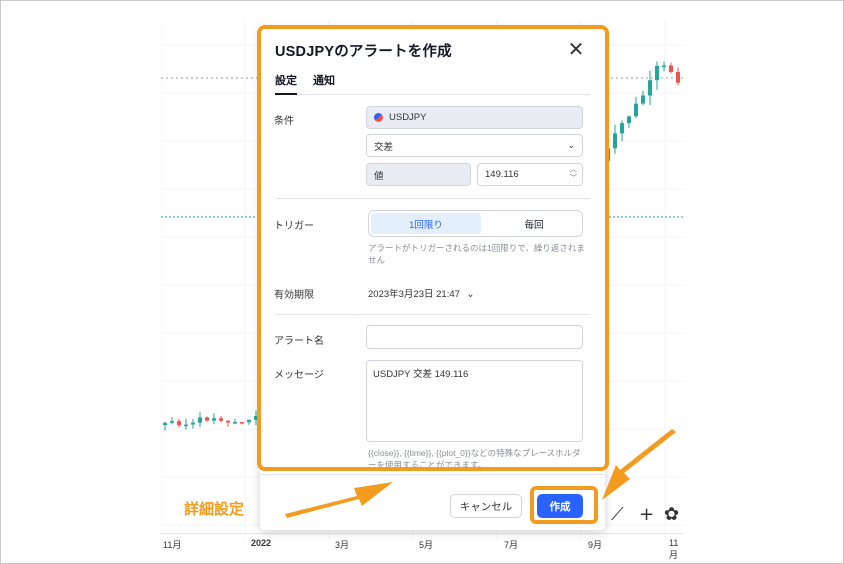  I want to click on annotation-arrows, so click(480, 473).